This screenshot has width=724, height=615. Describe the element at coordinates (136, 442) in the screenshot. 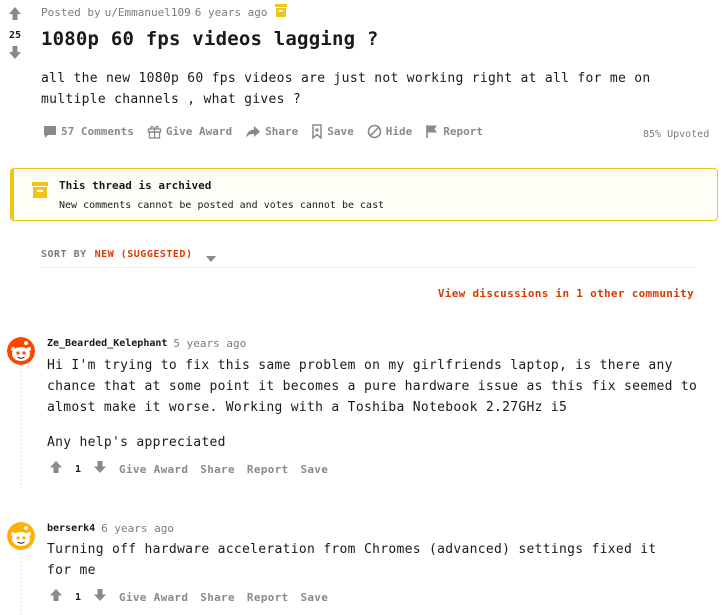

I see `comment-text-2: Any help's appreciated` at that location.